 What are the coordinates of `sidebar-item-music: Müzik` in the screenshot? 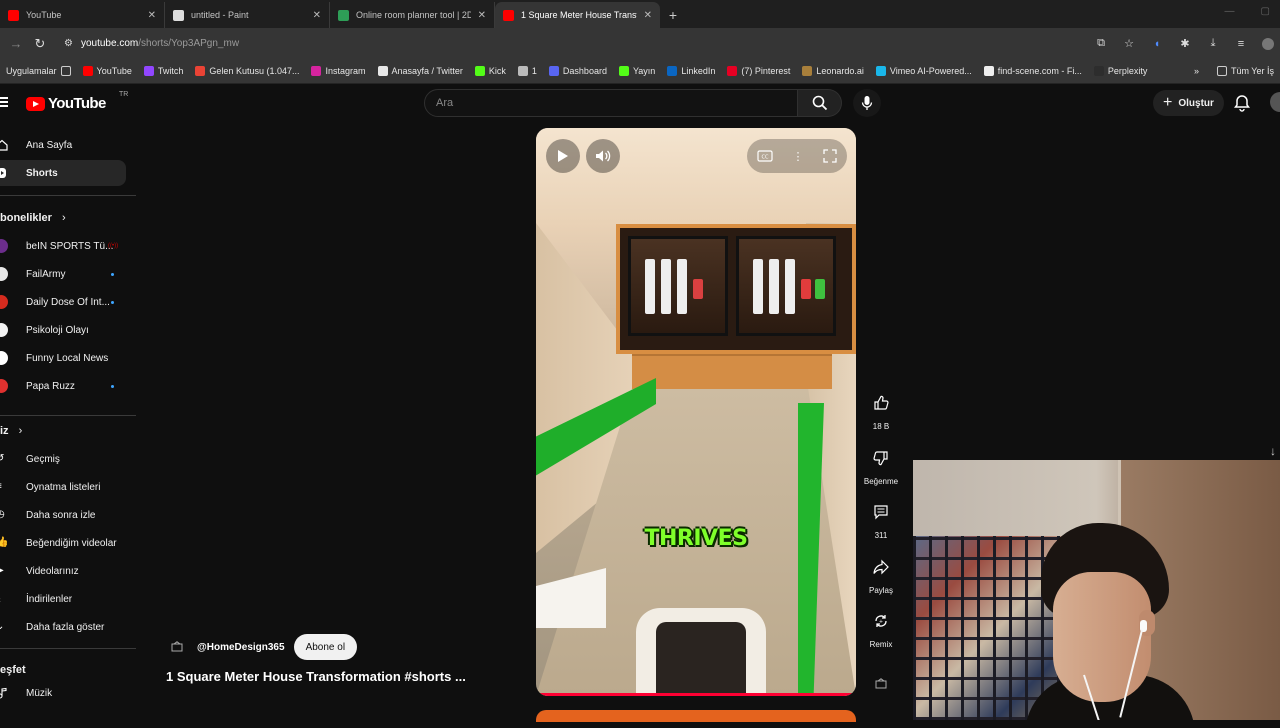 It's located at (63, 693).